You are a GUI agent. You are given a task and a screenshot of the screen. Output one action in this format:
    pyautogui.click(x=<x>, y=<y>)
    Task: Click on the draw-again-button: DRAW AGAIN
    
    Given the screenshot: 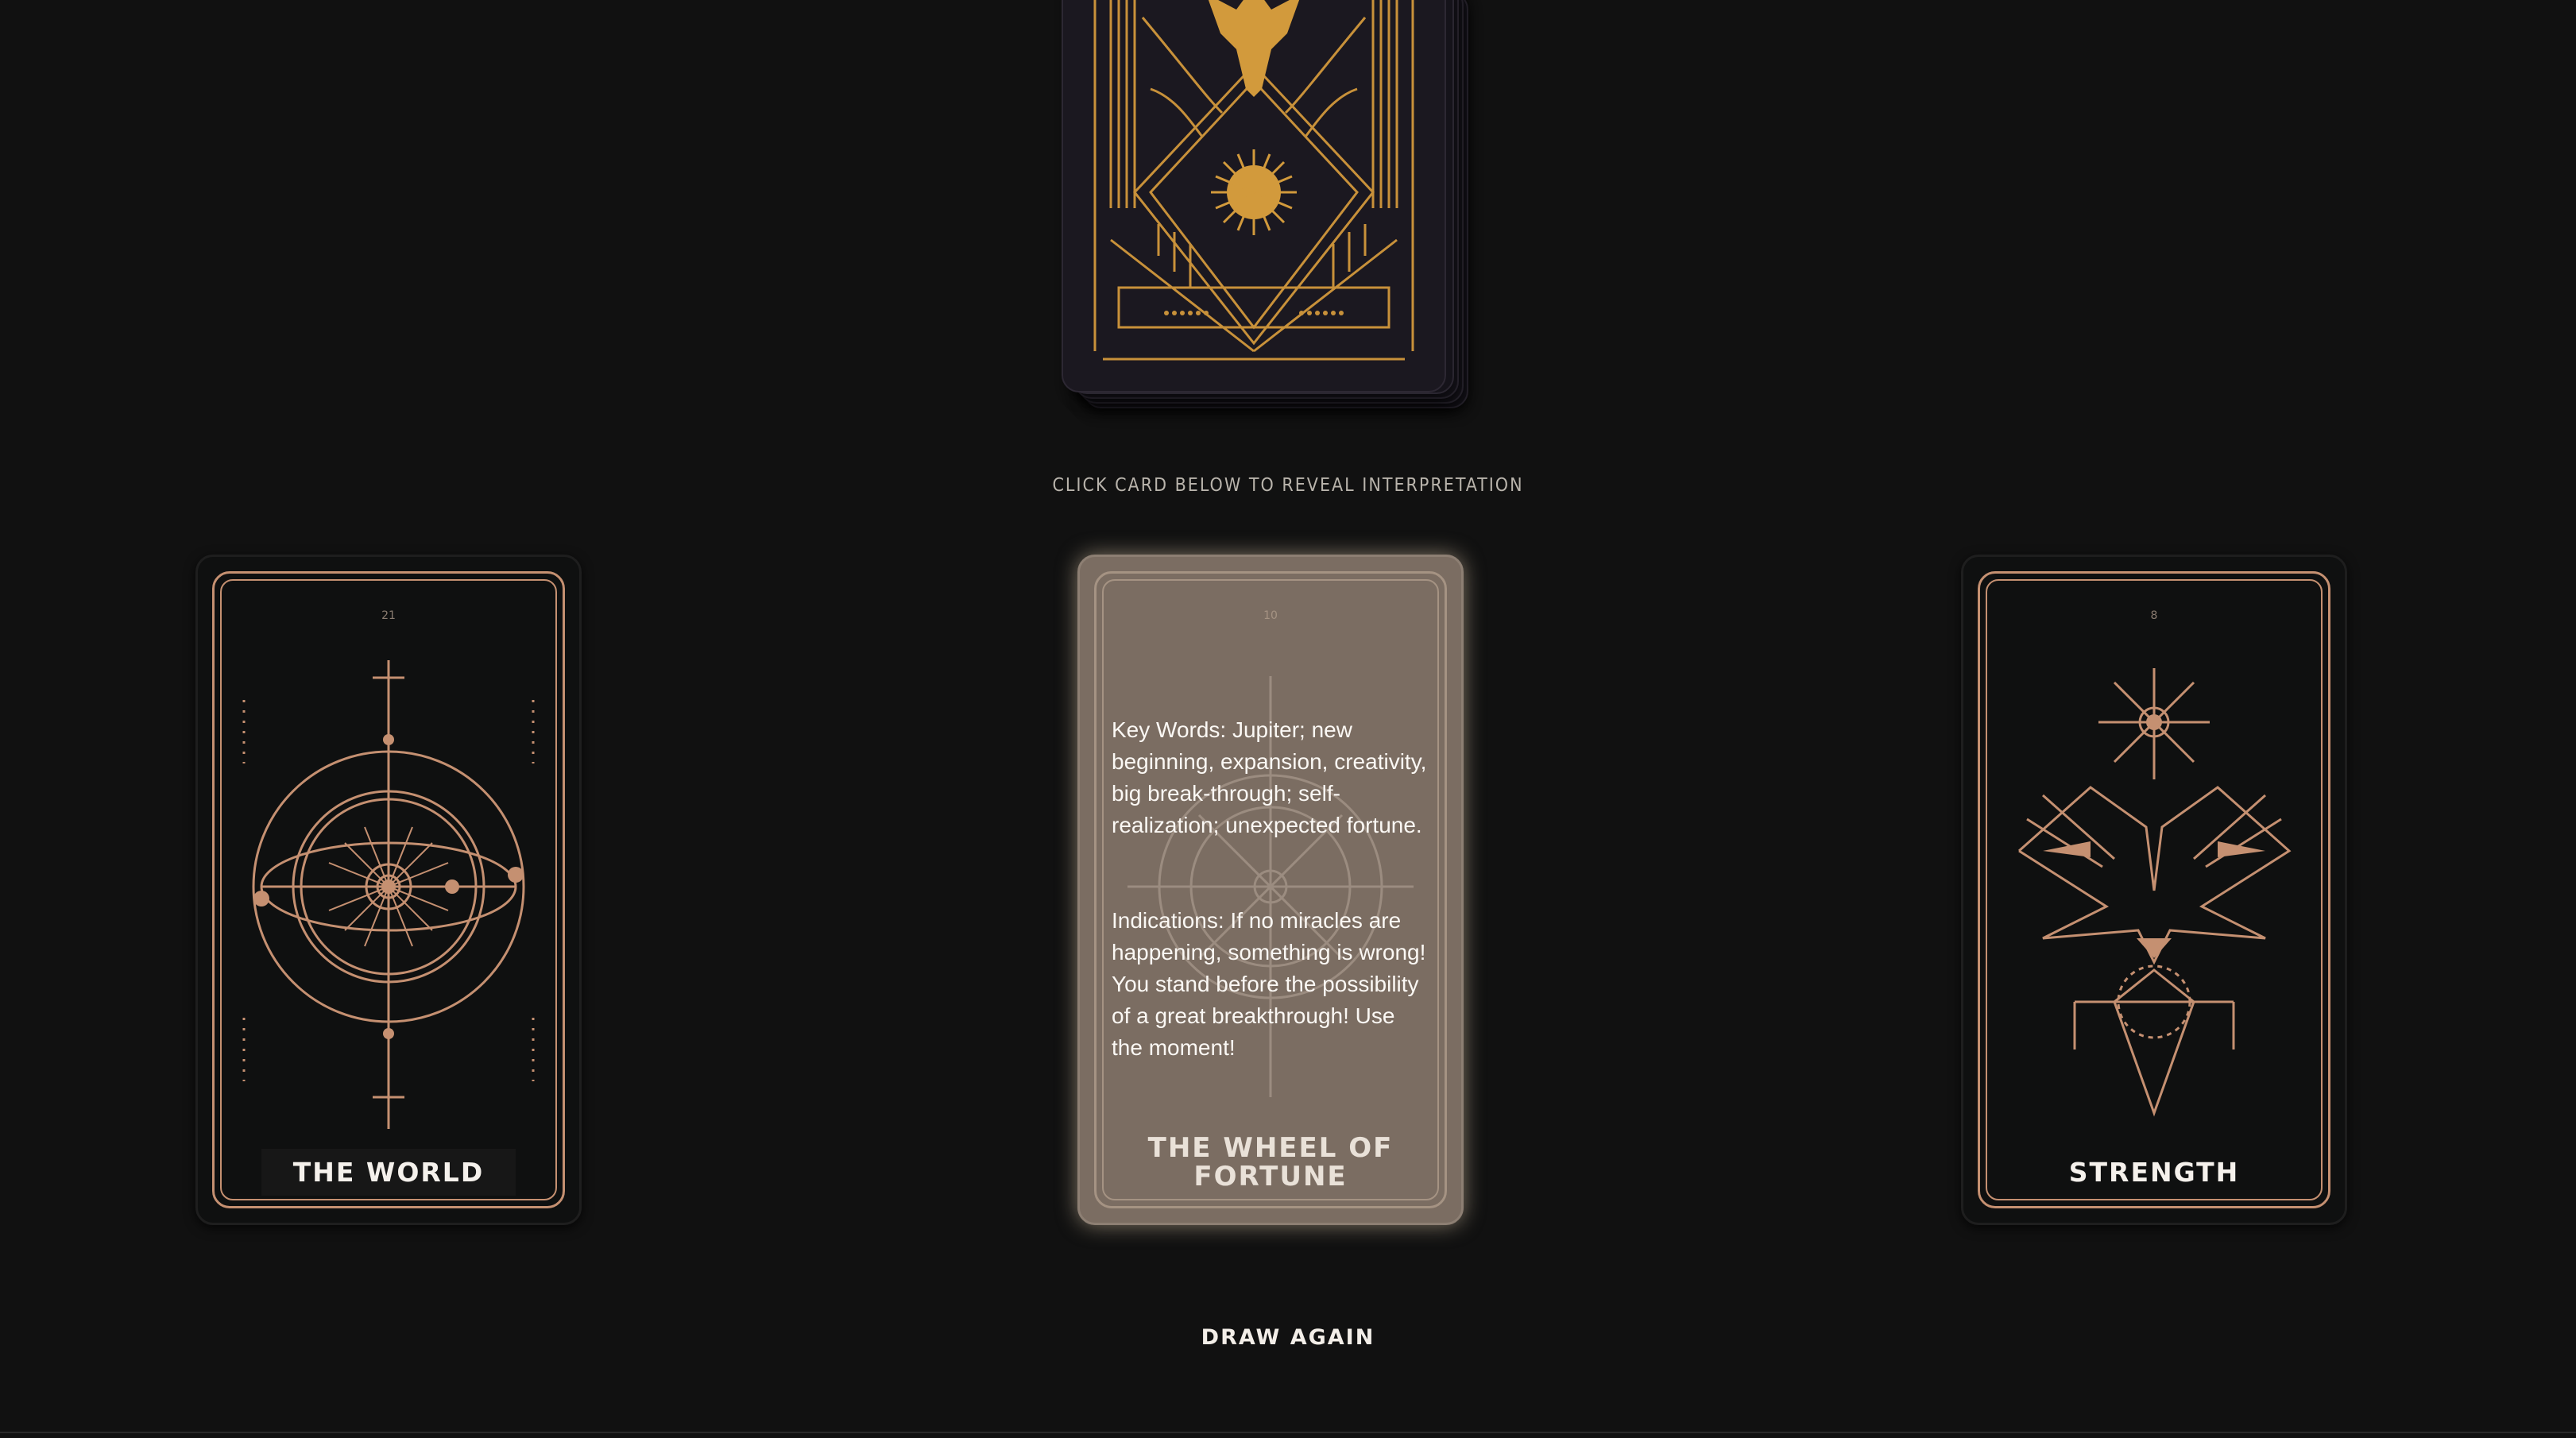 What is the action you would take?
    pyautogui.click(x=1288, y=1337)
    